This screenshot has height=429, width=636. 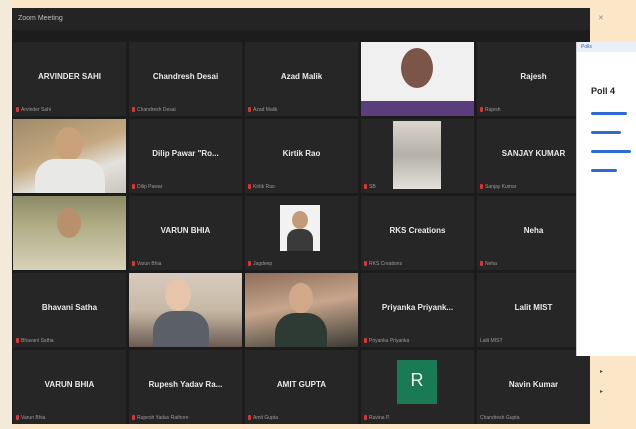 I want to click on participant-tile: SB, so click(x=417, y=156).